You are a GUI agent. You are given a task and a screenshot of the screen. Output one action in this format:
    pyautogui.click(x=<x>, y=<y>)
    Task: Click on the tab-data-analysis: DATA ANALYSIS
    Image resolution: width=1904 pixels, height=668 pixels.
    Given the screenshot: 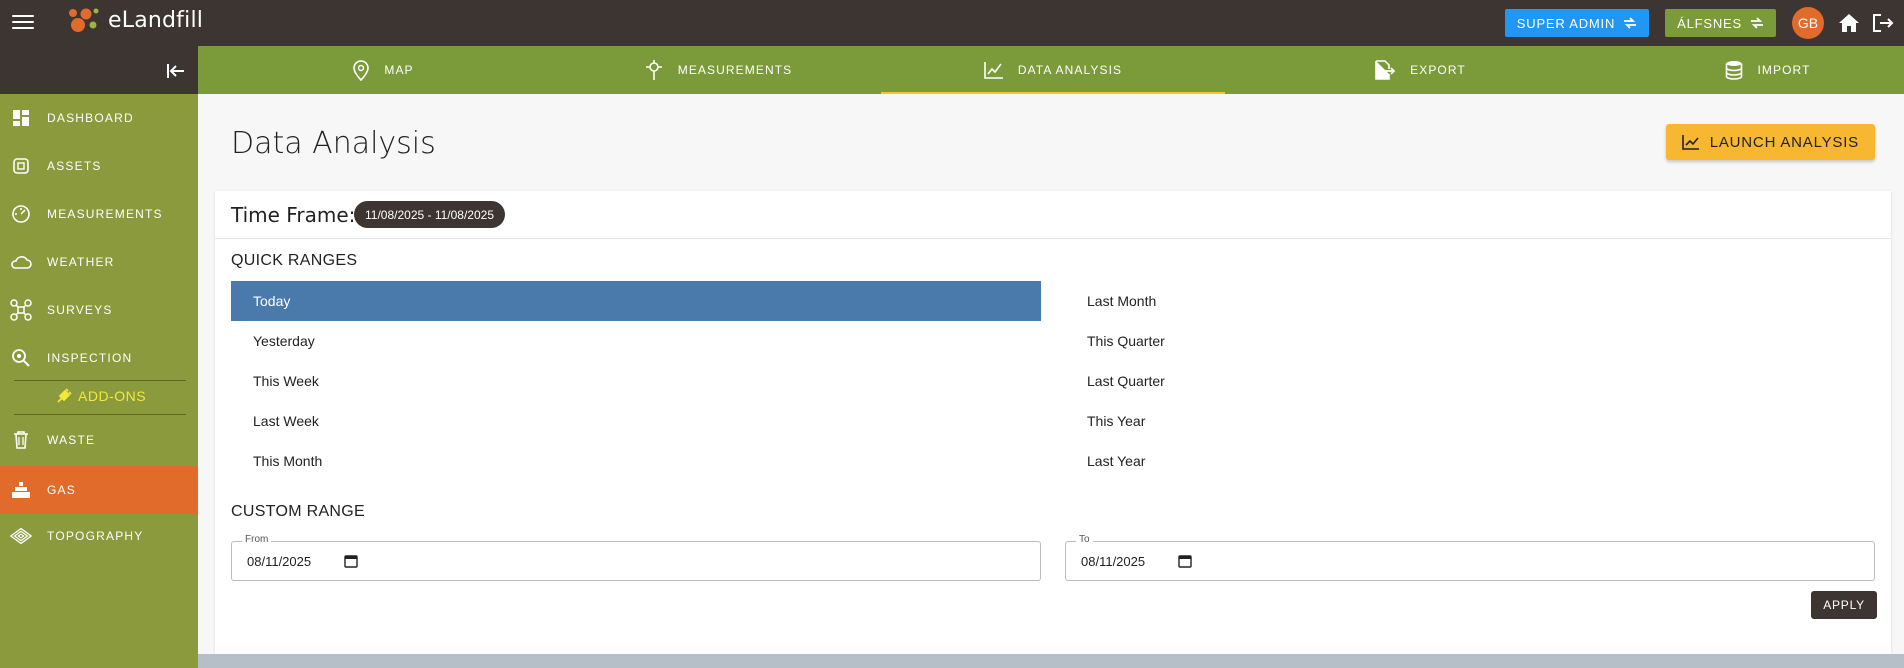 What is the action you would take?
    pyautogui.click(x=1053, y=70)
    